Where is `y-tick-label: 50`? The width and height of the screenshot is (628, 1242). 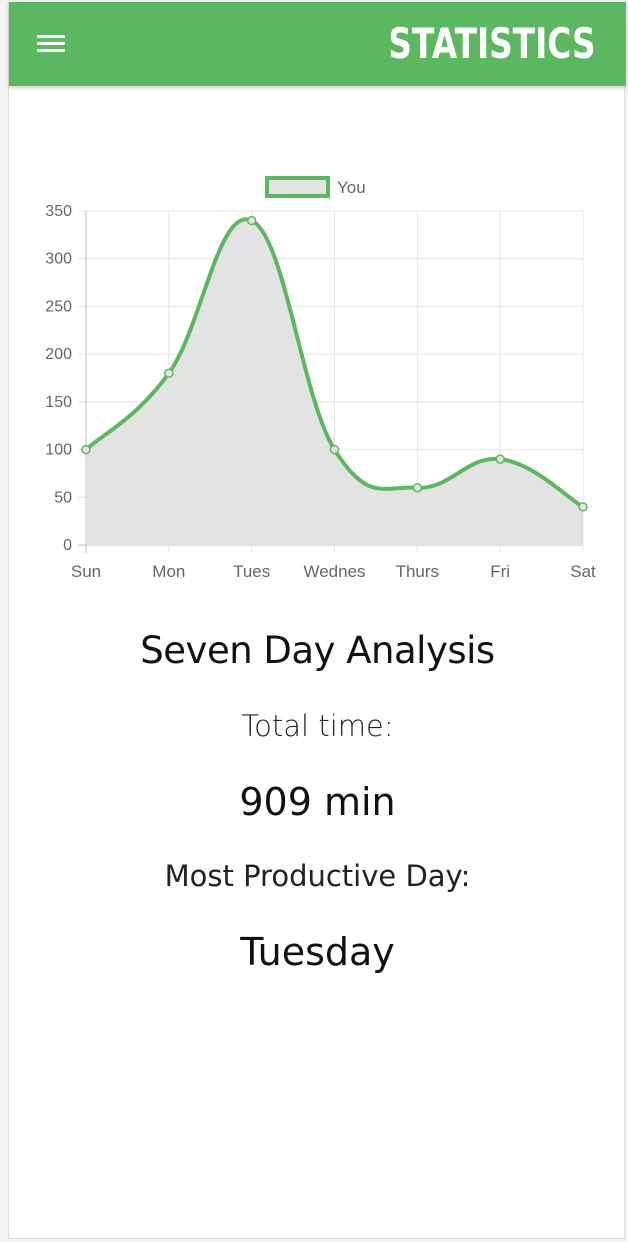 y-tick-label: 50 is located at coordinates (63, 497).